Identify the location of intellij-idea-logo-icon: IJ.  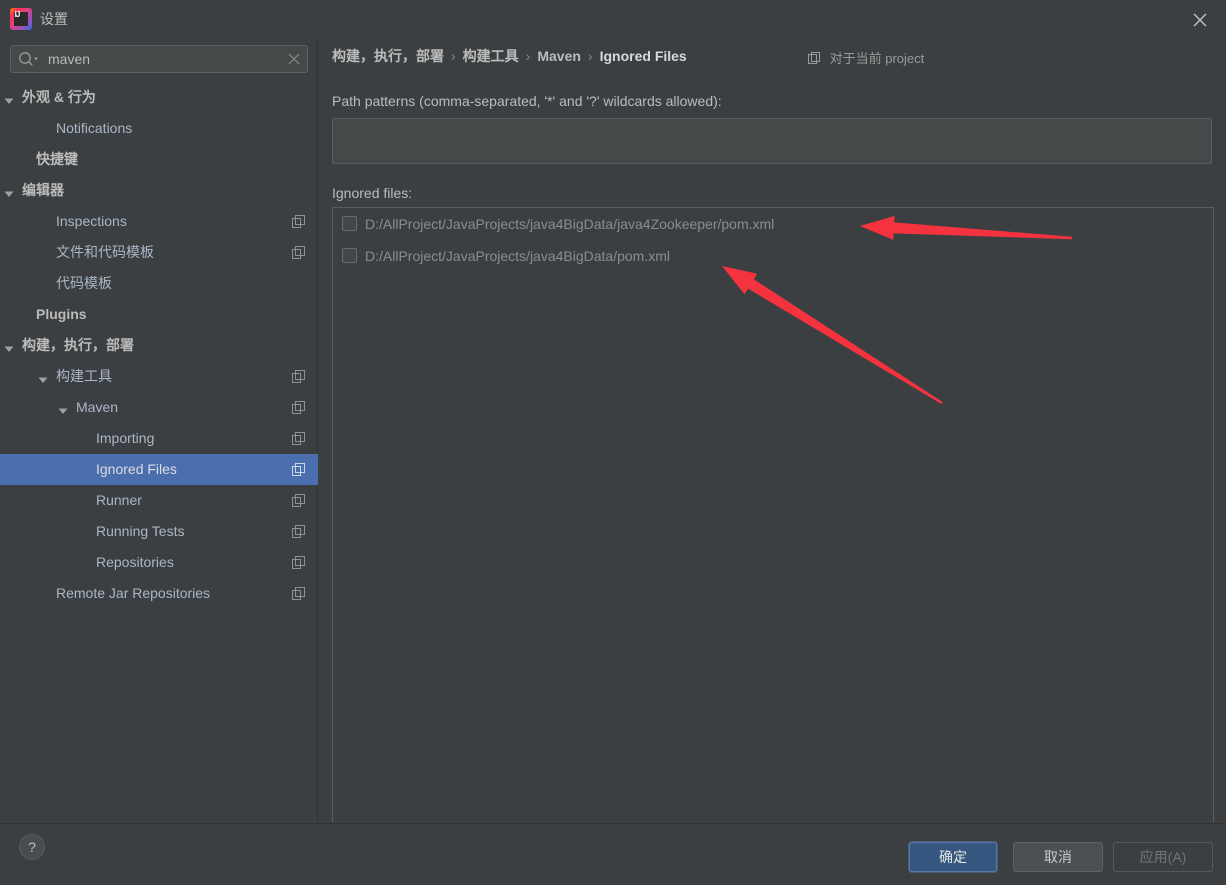
(21, 19).